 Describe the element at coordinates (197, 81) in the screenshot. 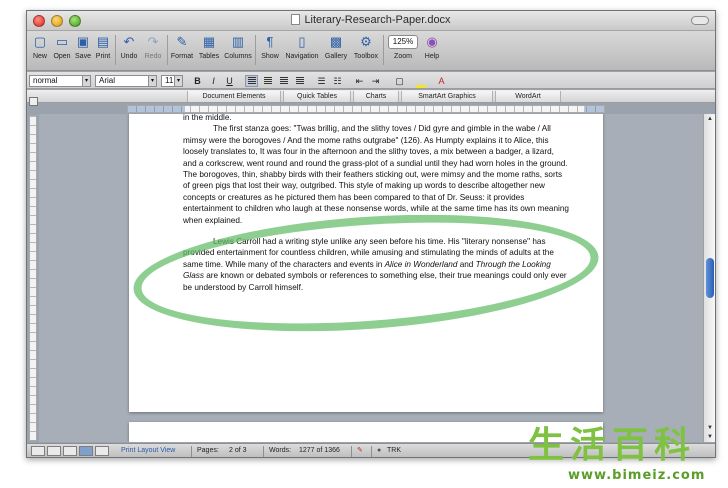

I see `bold-button: B` at that location.